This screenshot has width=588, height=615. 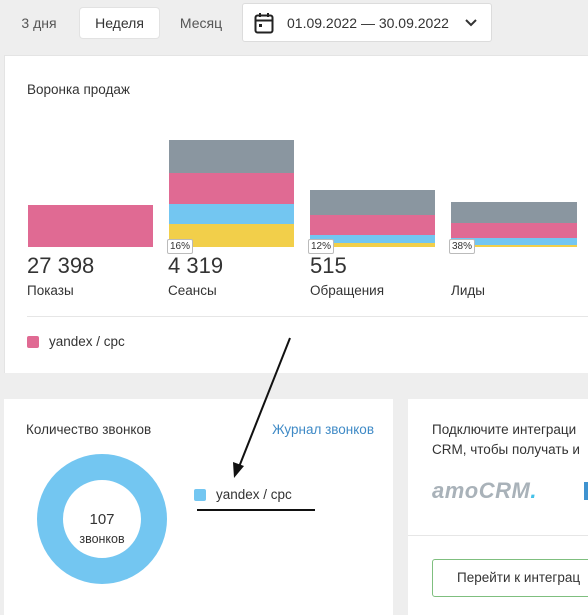 I want to click on go-to-integration-button: Перейти к интеграц, so click(x=510, y=578).